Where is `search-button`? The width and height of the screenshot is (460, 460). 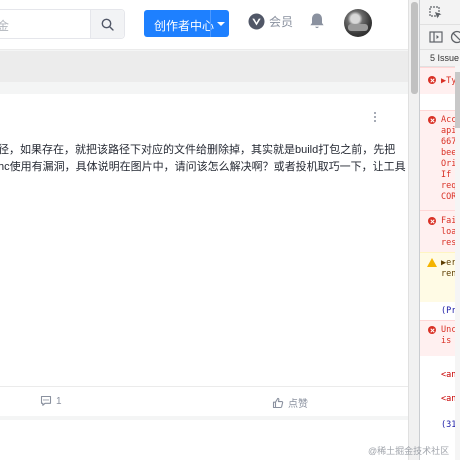
search-button is located at coordinates (107, 24).